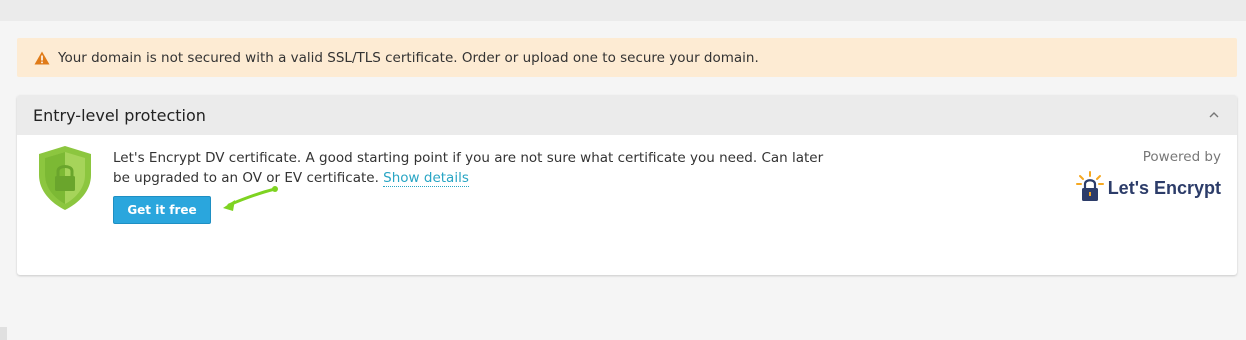  What do you see at coordinates (1089, 186) in the screenshot?
I see `lets-encrypt-icon` at bounding box center [1089, 186].